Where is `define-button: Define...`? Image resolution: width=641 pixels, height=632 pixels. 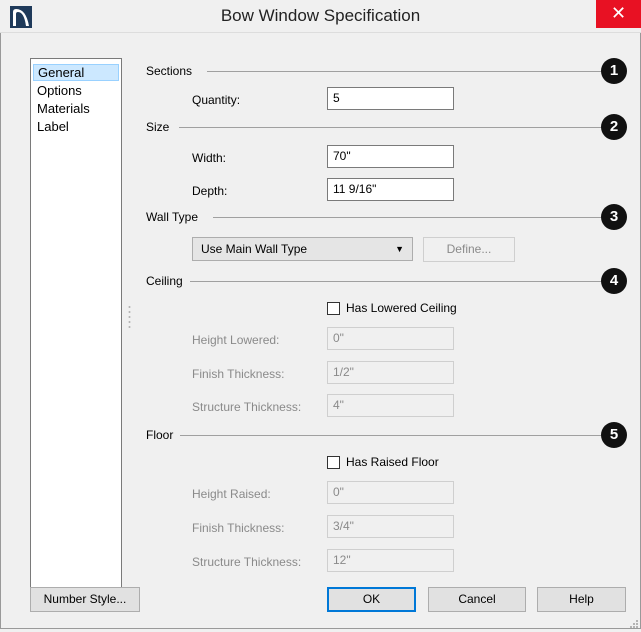 define-button: Define... is located at coordinates (469, 249).